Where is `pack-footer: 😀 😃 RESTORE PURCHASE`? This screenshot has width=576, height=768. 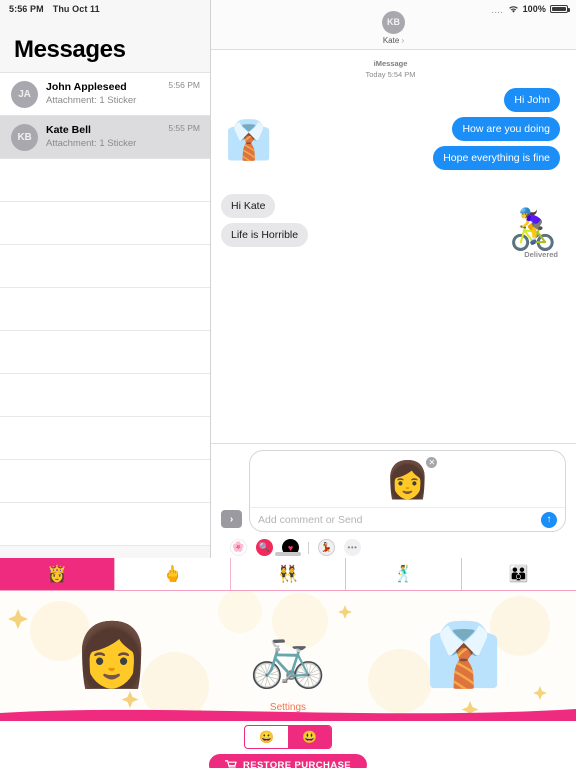
pack-footer: 😀 😃 RESTORE PURCHASE is located at coordinates (288, 744).